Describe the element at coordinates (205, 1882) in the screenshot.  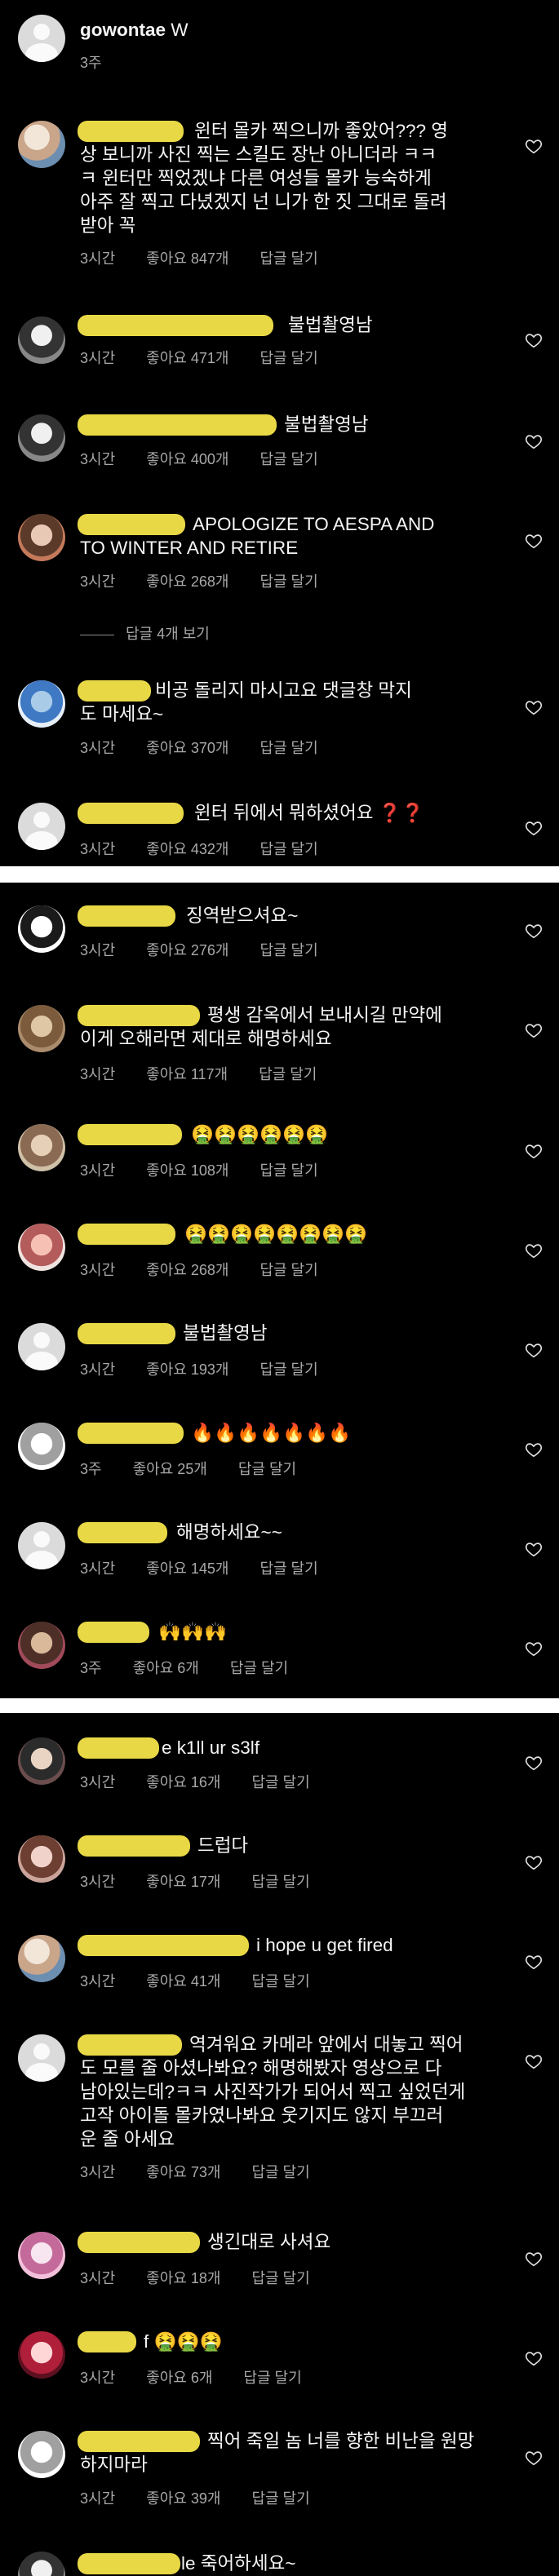
I see `like-number: 17개` at that location.